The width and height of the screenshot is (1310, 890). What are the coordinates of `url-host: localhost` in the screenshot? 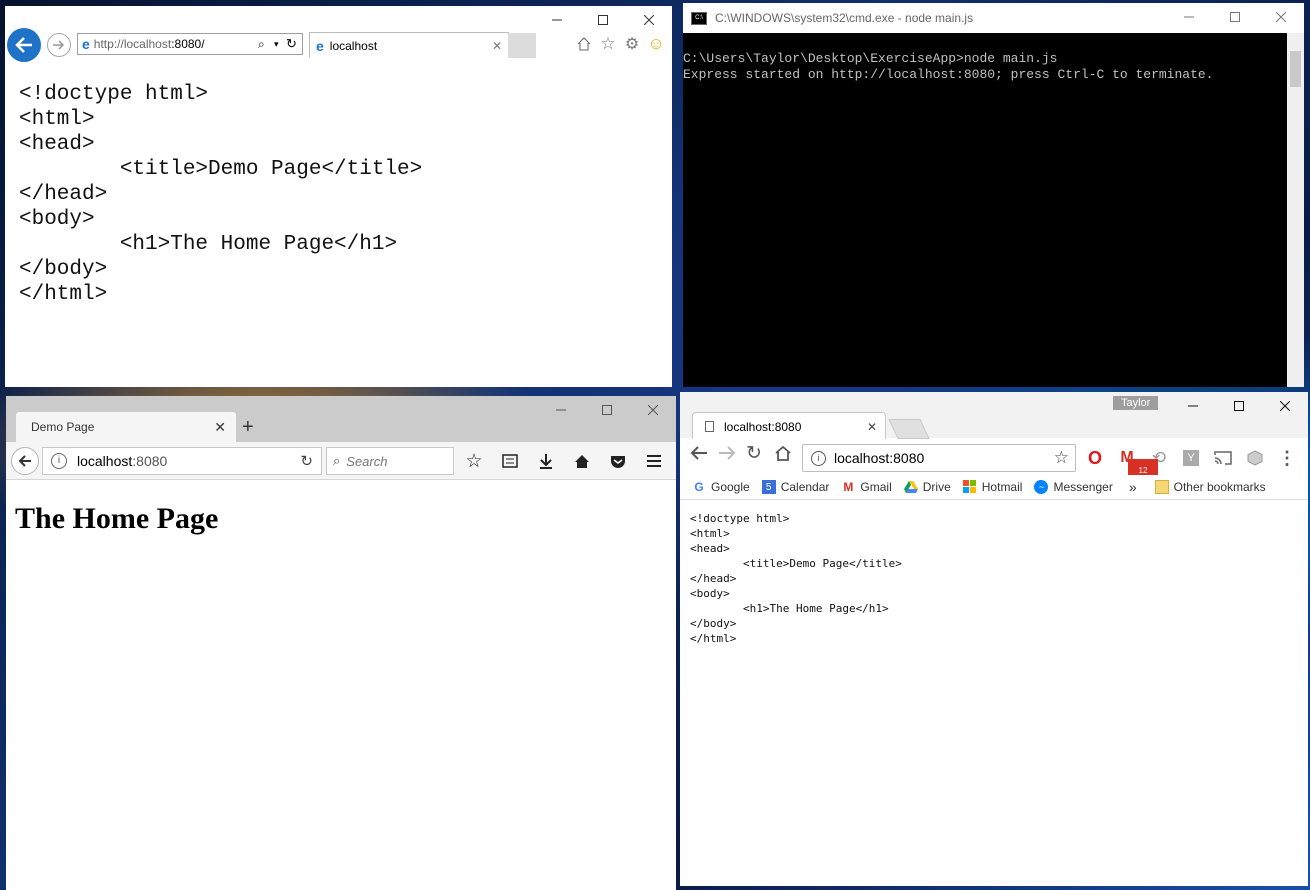 It's located at (105, 461).